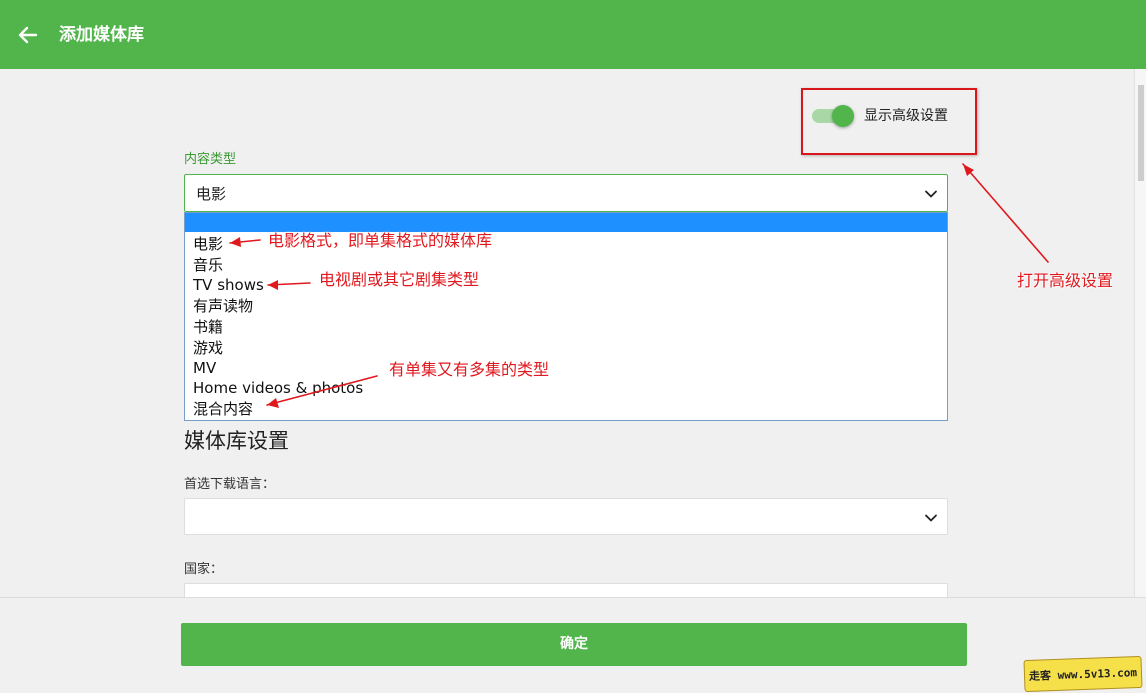  I want to click on option-mixed: 混合内容, so click(223, 409).